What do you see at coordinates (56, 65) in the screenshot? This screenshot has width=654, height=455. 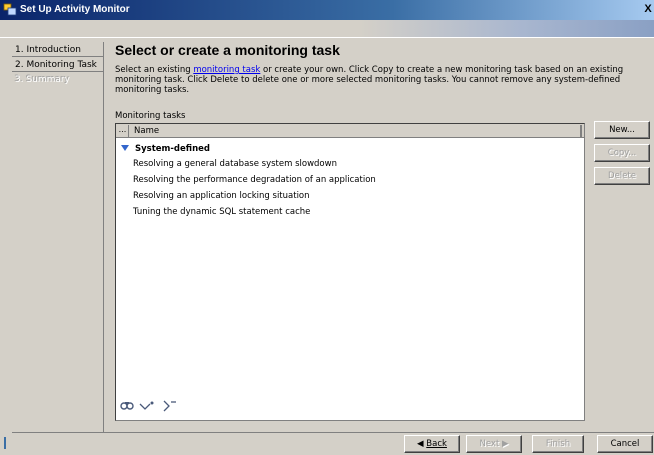 I see `nav-item-monitoring-task: 2. Monitoring Task` at bounding box center [56, 65].